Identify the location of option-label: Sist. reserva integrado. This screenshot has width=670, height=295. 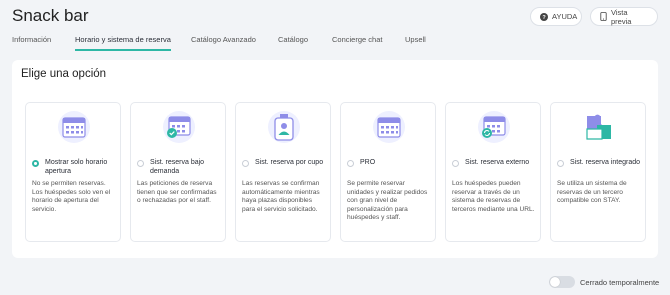
(605, 162).